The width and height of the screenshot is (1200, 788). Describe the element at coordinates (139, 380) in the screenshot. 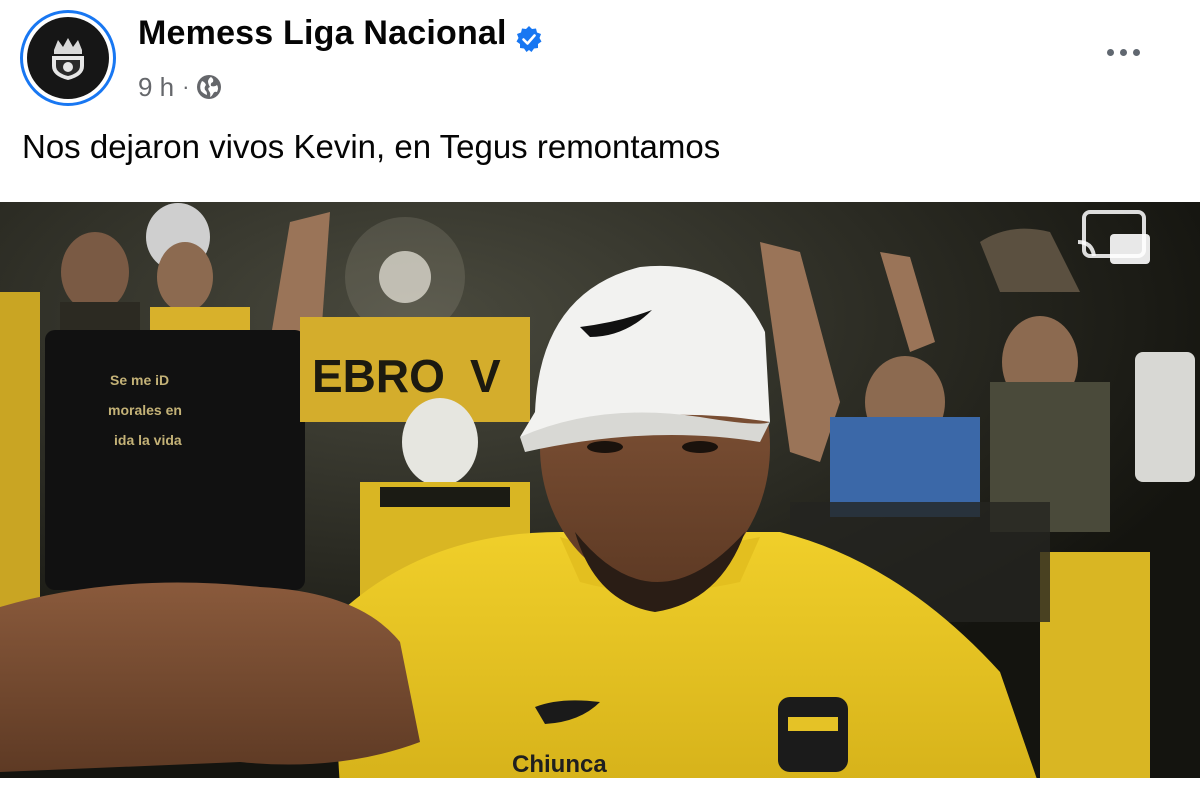

I see `svg-text: Se me iD` at that location.